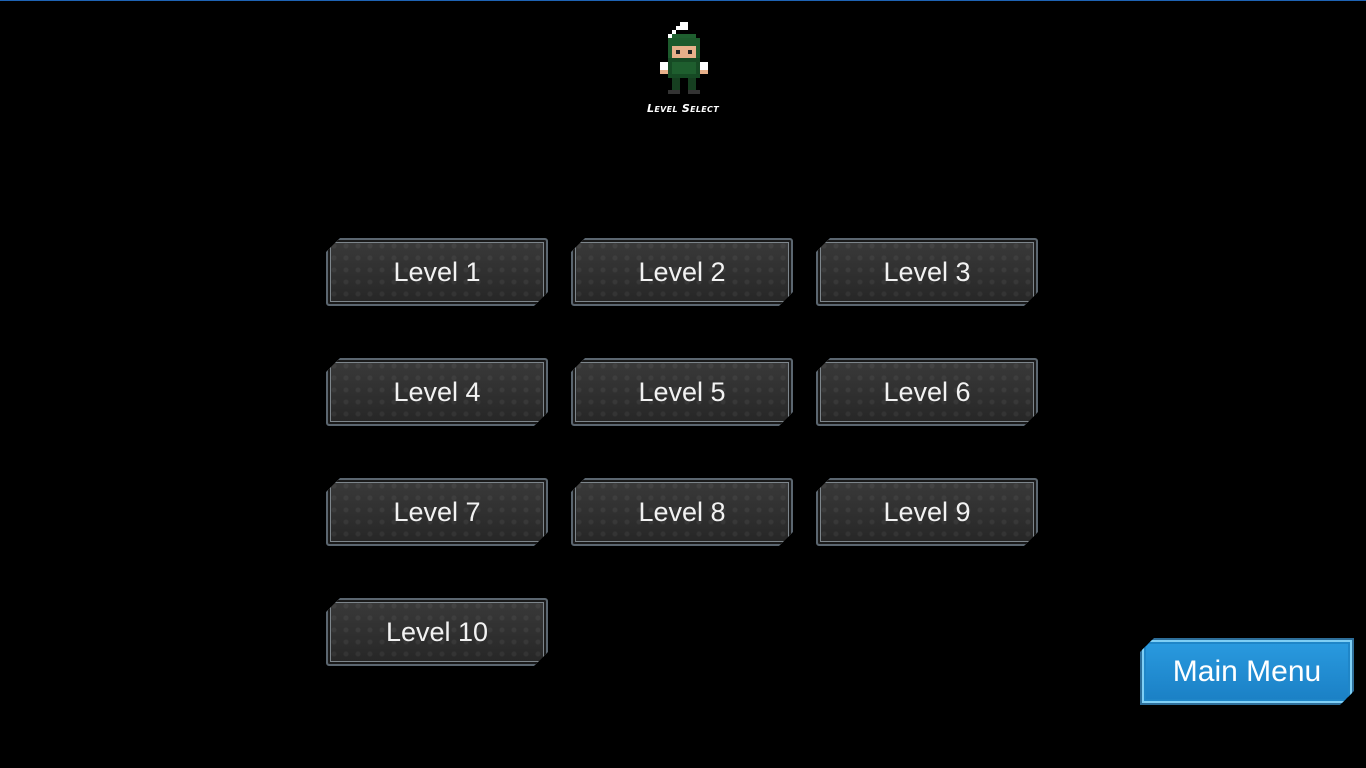 The height and width of the screenshot is (768, 1366). I want to click on level-5-button: Level 5, so click(682, 392).